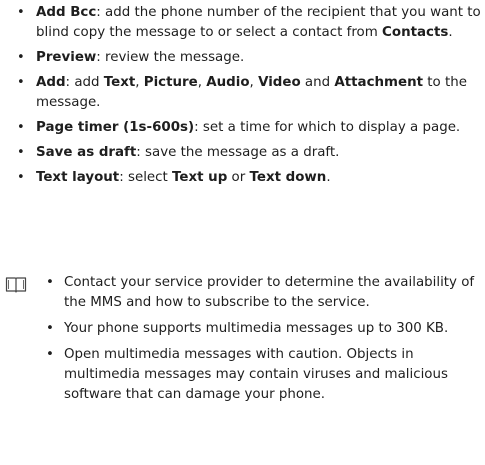 Image resolution: width=485 pixels, height=465 pixels. What do you see at coordinates (84, 82) in the screenshot?
I see `option-text: : add` at bounding box center [84, 82].